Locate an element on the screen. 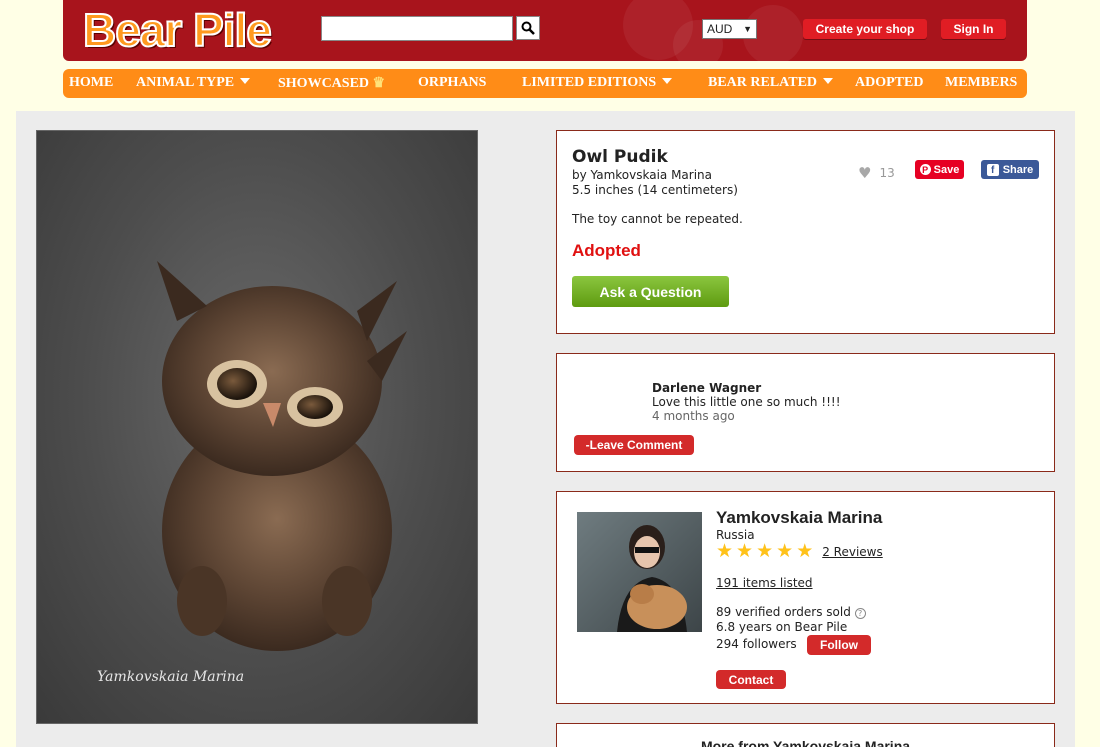  pinterest-icon: P is located at coordinates (925, 169).